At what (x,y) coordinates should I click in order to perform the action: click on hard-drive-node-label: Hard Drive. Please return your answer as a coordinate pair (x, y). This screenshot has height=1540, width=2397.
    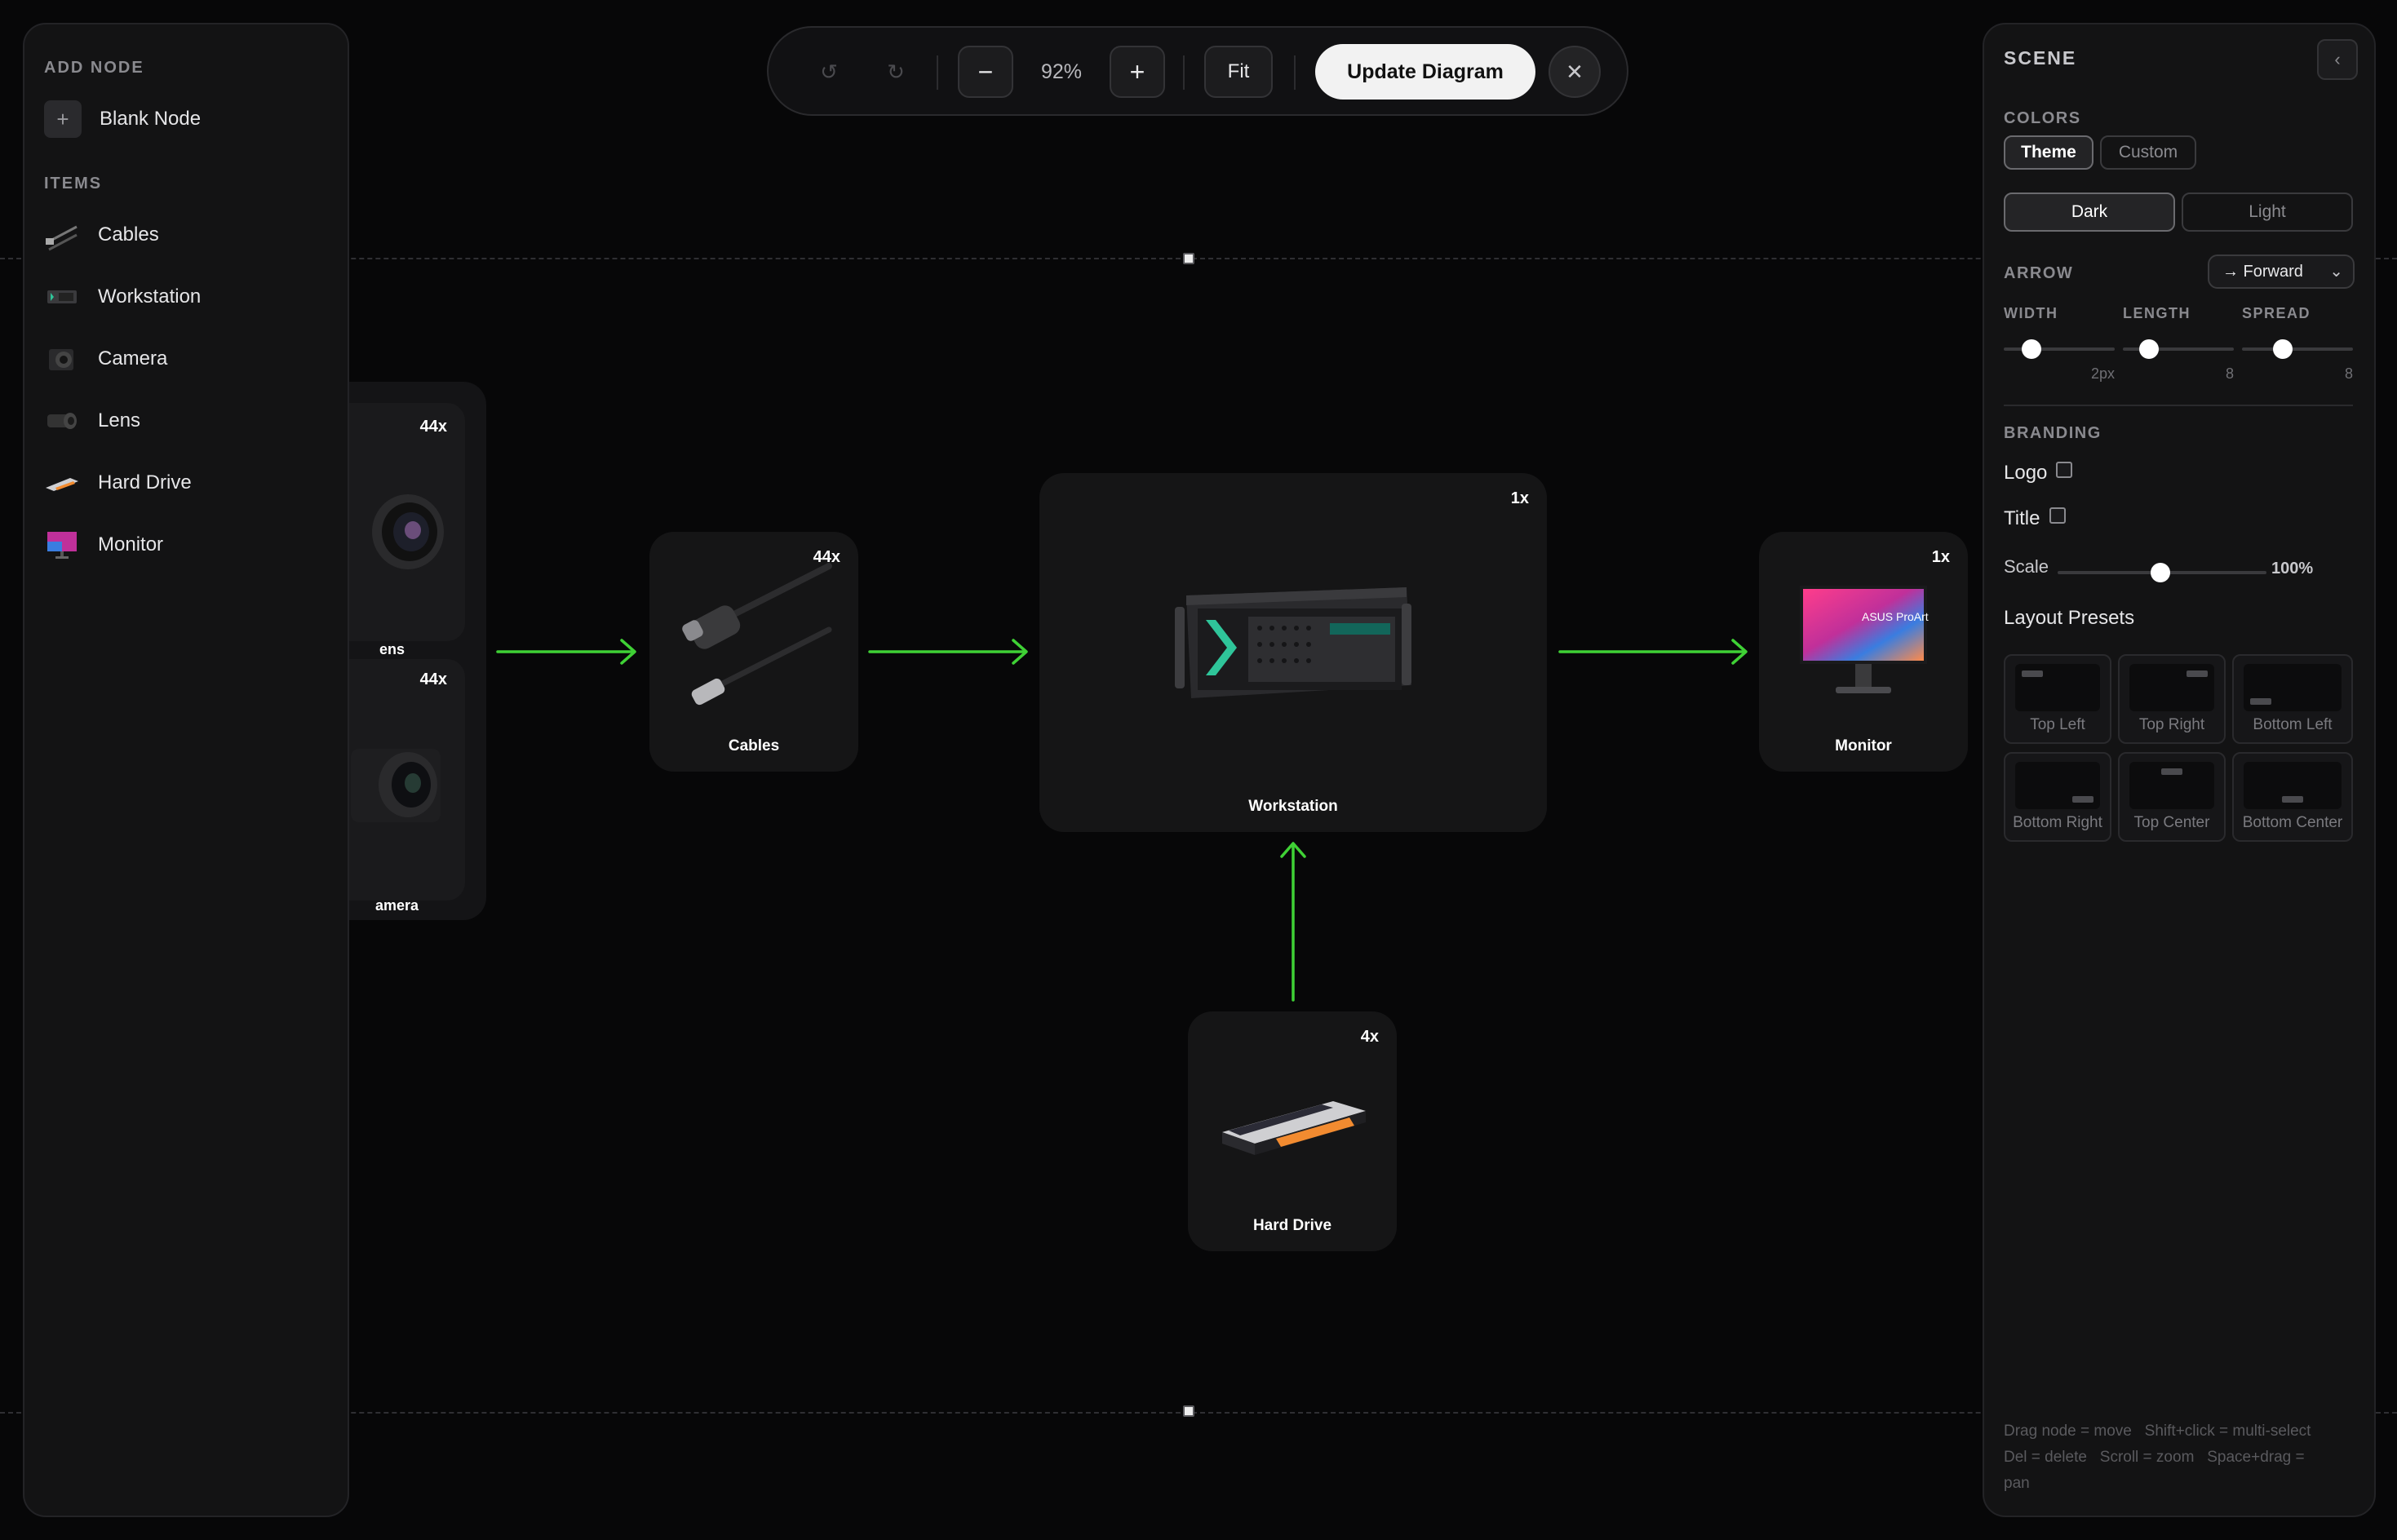
    Looking at the image, I should click on (1292, 1225).